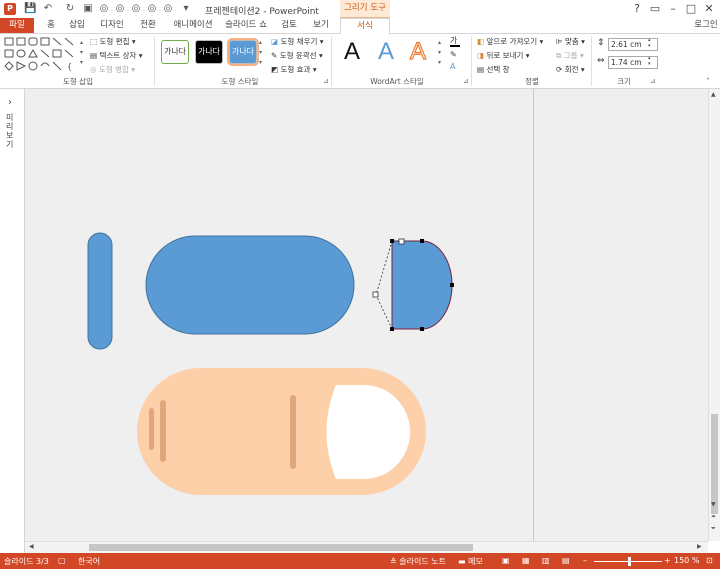 The width and height of the screenshot is (720, 569). Describe the element at coordinates (112, 69) in the screenshot. I see `merge-shapes-button: ◎ 도형 병합 ▾` at that location.